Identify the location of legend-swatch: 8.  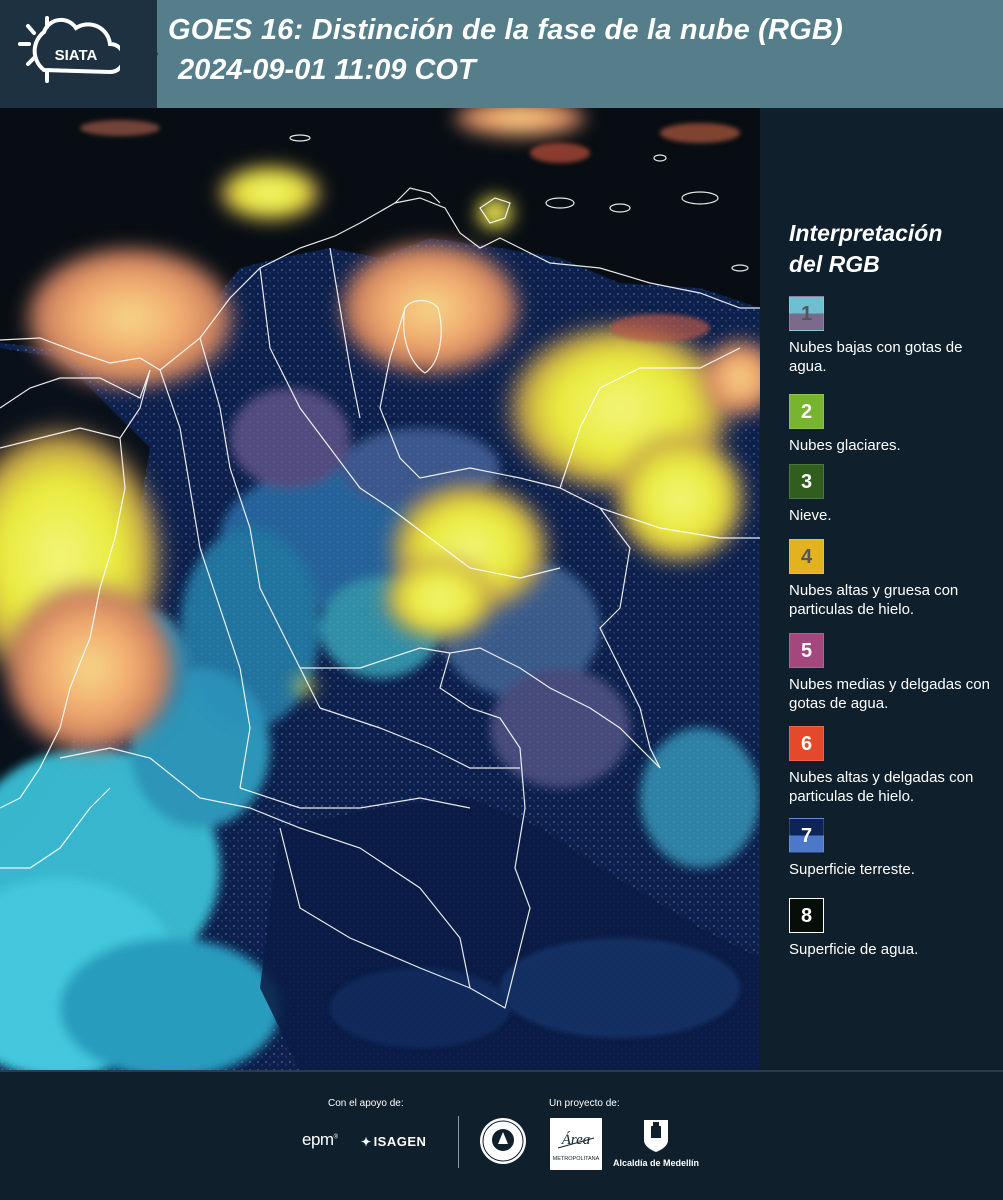
(806, 915).